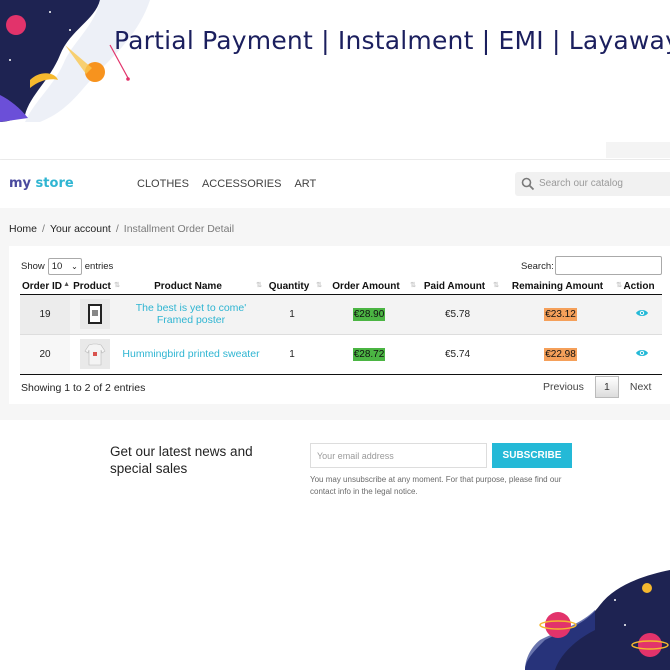 This screenshot has width=670, height=670. I want to click on nav-item-art: ART, so click(305, 184).